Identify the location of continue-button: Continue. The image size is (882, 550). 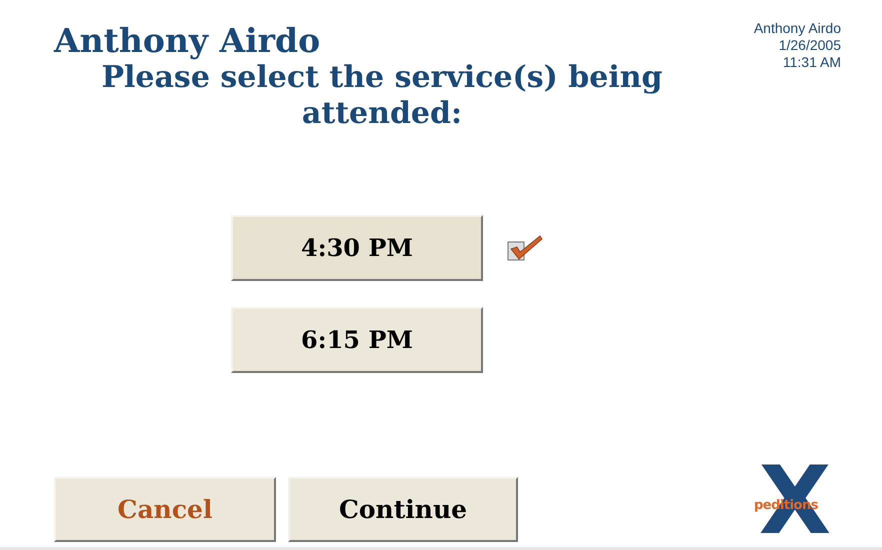
(403, 509).